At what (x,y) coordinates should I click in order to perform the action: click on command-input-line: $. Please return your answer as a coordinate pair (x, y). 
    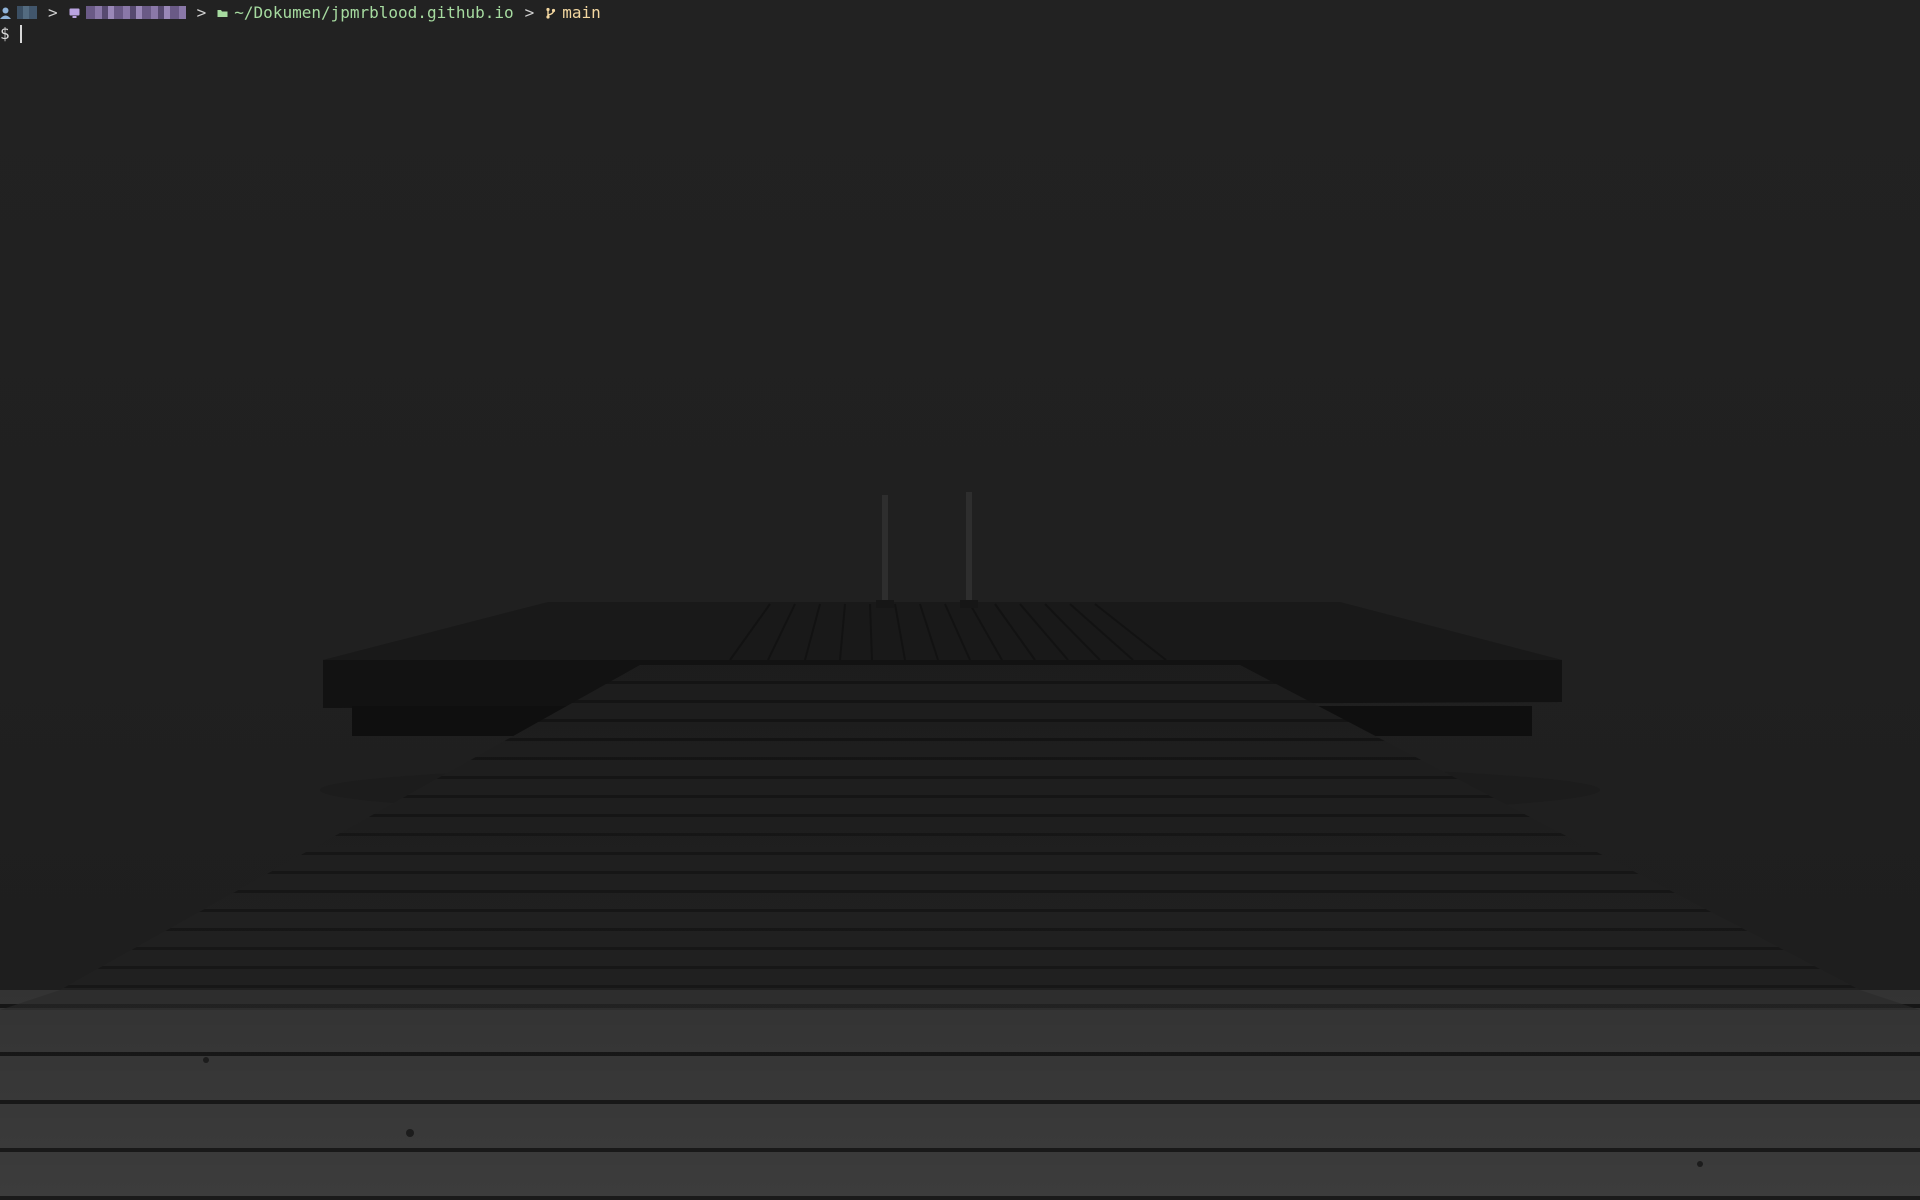
    Looking at the image, I should click on (11, 33).